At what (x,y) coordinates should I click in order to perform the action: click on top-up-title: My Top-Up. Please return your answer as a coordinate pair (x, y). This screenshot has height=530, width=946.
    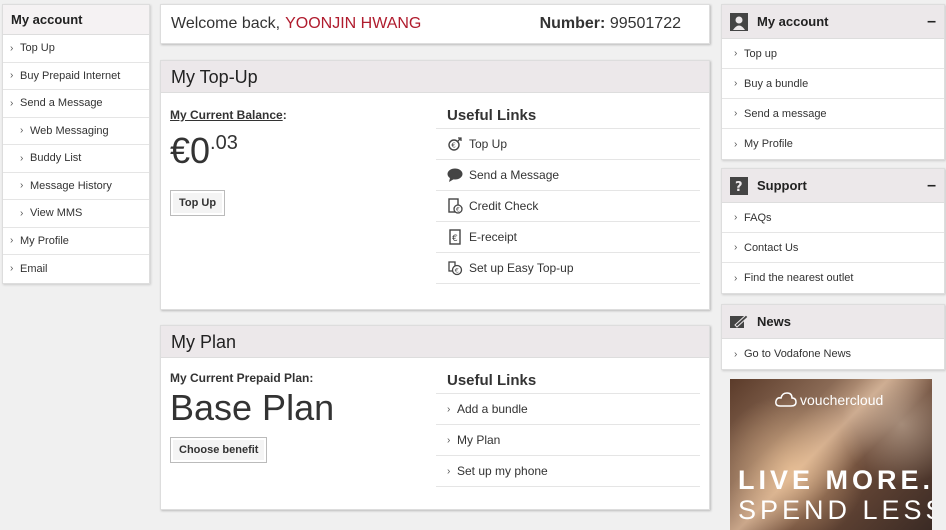
    Looking at the image, I should click on (435, 77).